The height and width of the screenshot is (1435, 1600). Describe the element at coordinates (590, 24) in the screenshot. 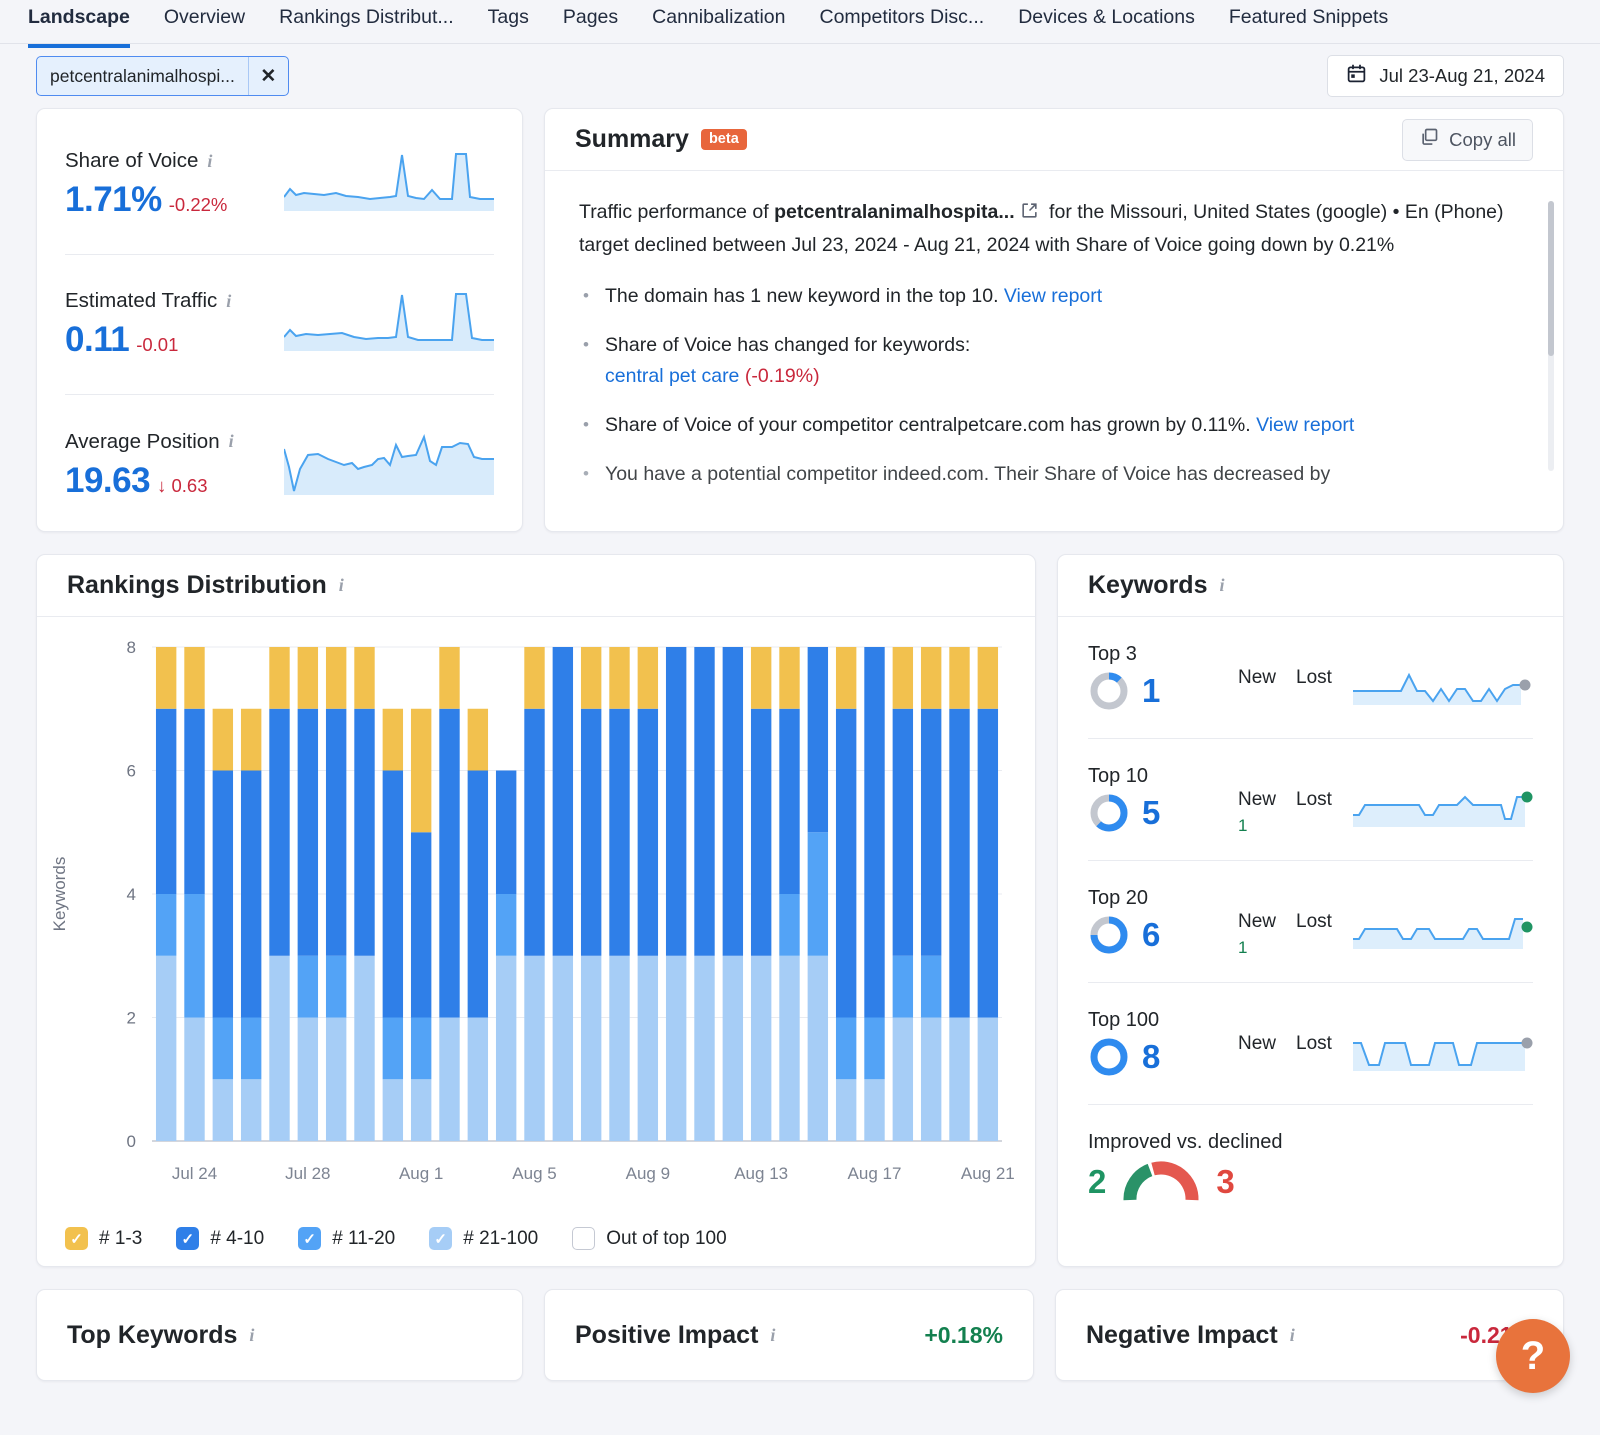

I see `tab-pages: Pages` at that location.